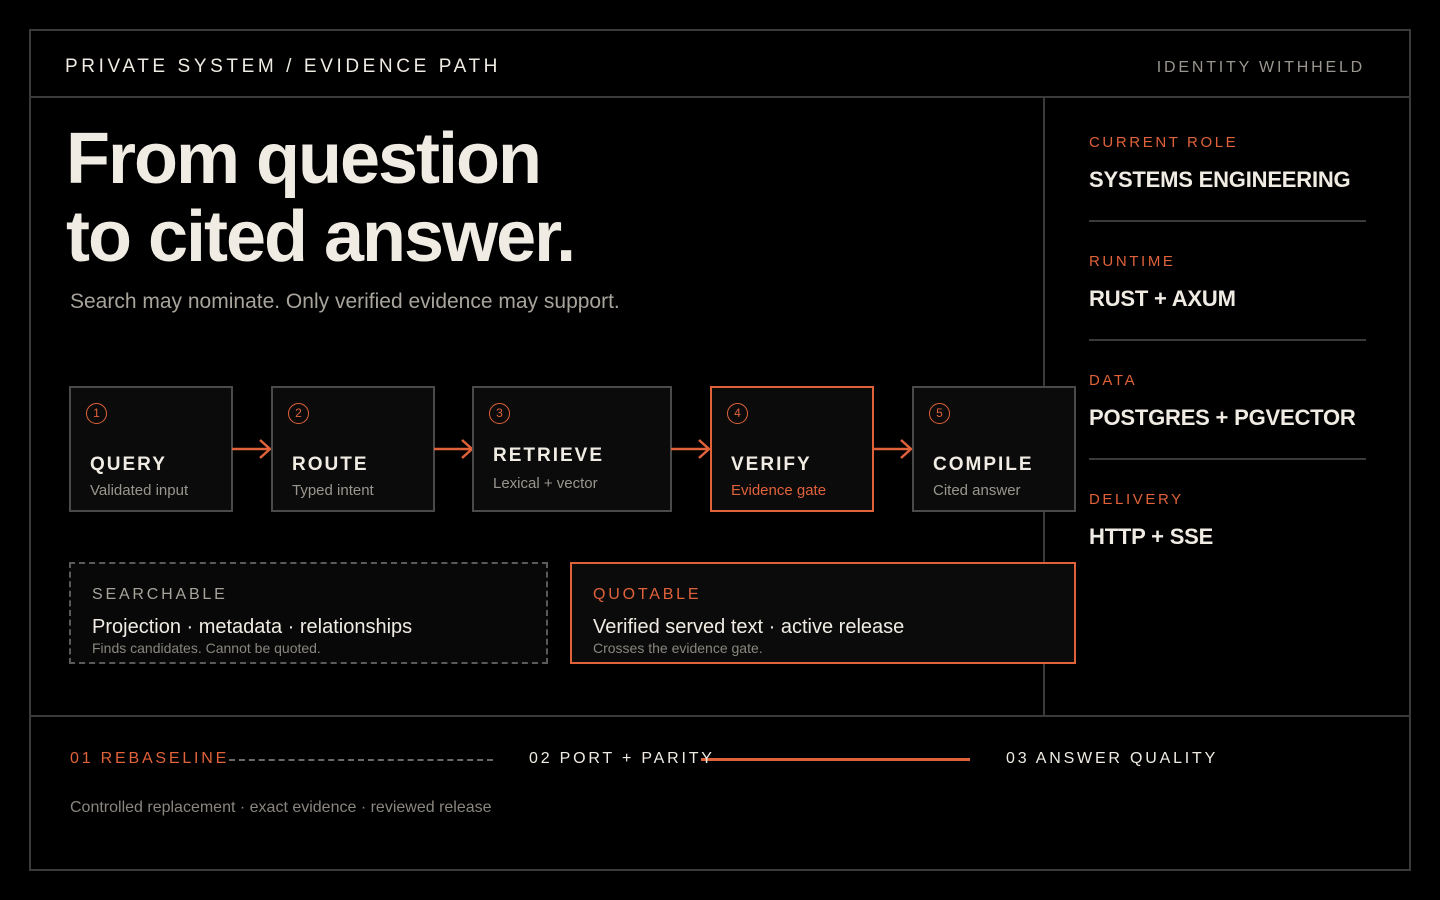 The width and height of the screenshot is (1440, 900). I want to click on sidebar-label: DATA, so click(1113, 380).